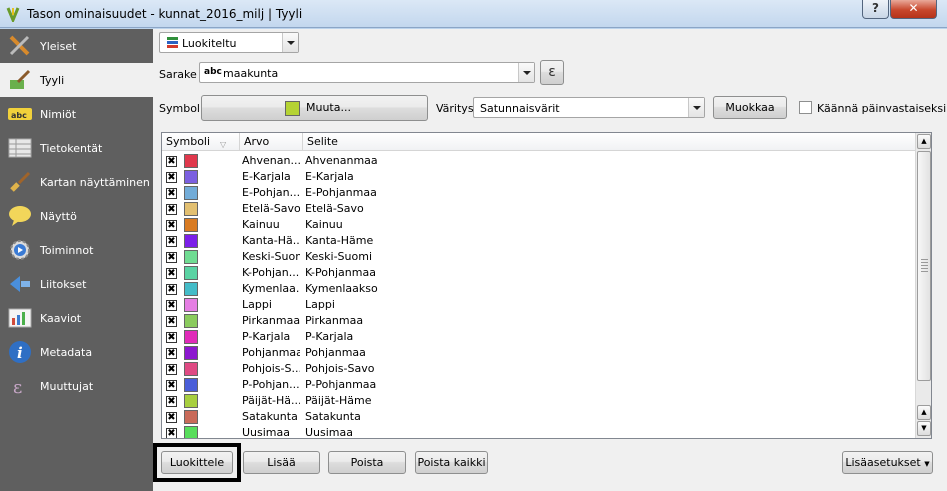 The width and height of the screenshot is (947, 491). Describe the element at coordinates (95, 182) in the screenshot. I see `sidebar-item-label: Kartan näyttäminen` at that location.